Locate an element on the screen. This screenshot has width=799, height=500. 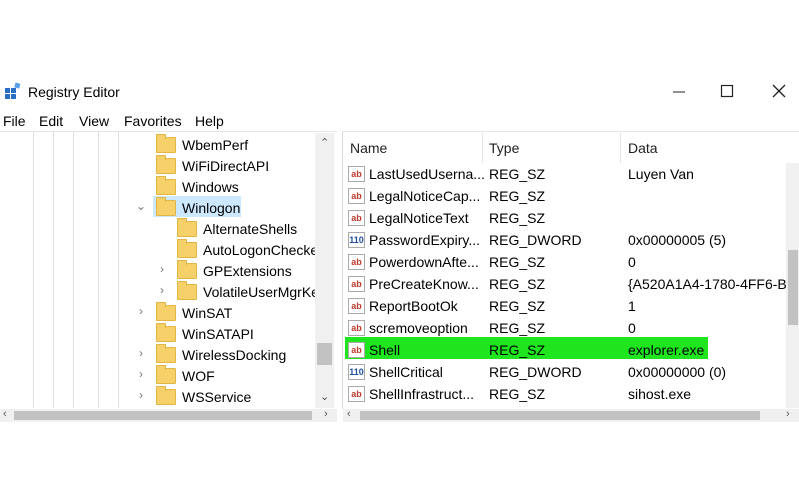
tree-item-wifidirectapi: WiFiDirectAPI is located at coordinates (212, 165).